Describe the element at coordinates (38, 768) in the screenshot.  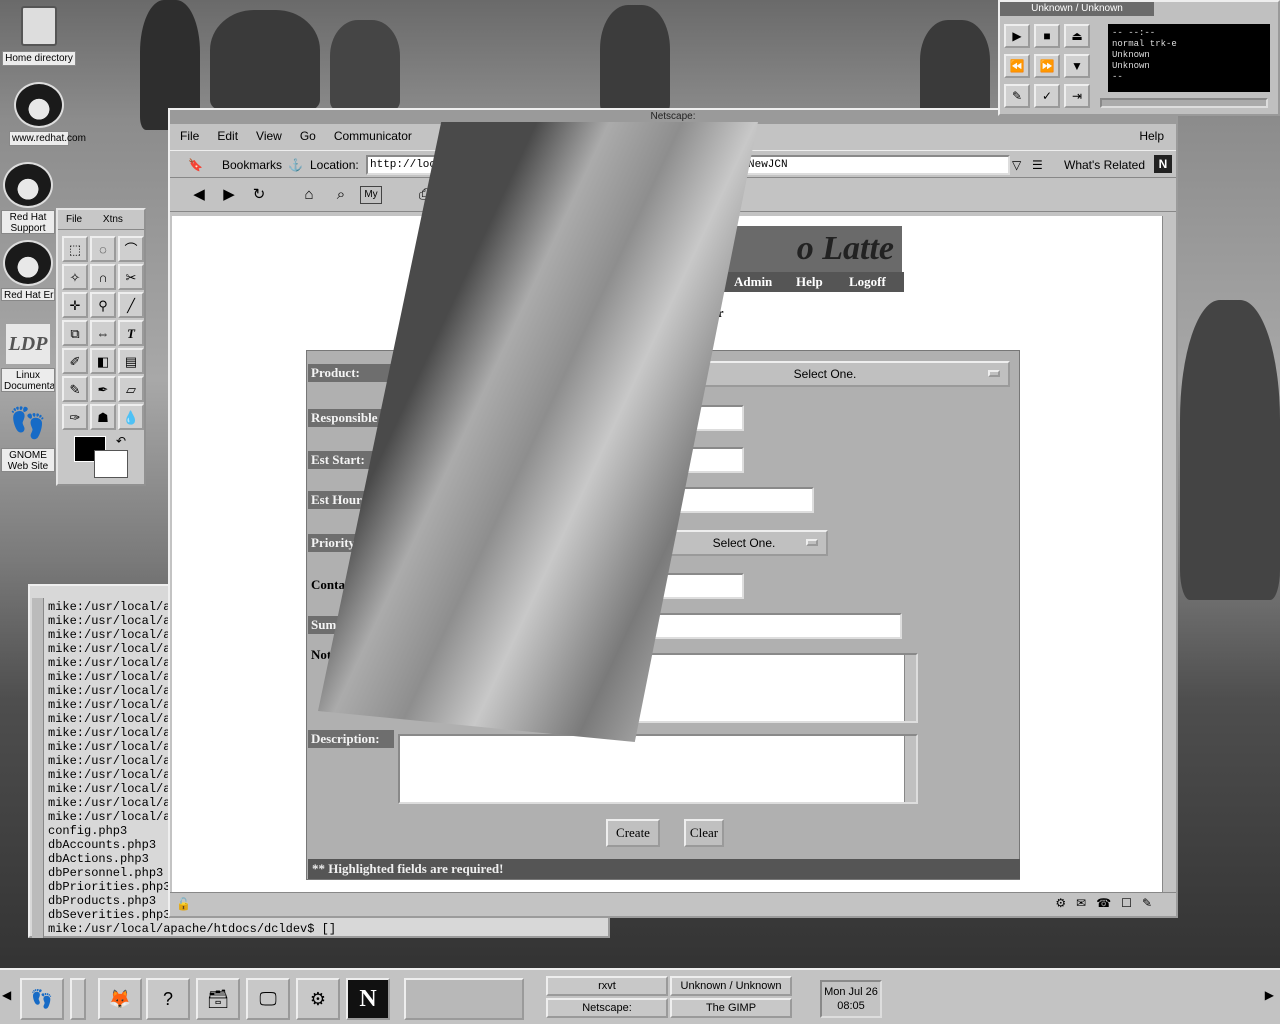
I see `terminal-scrollbar` at that location.